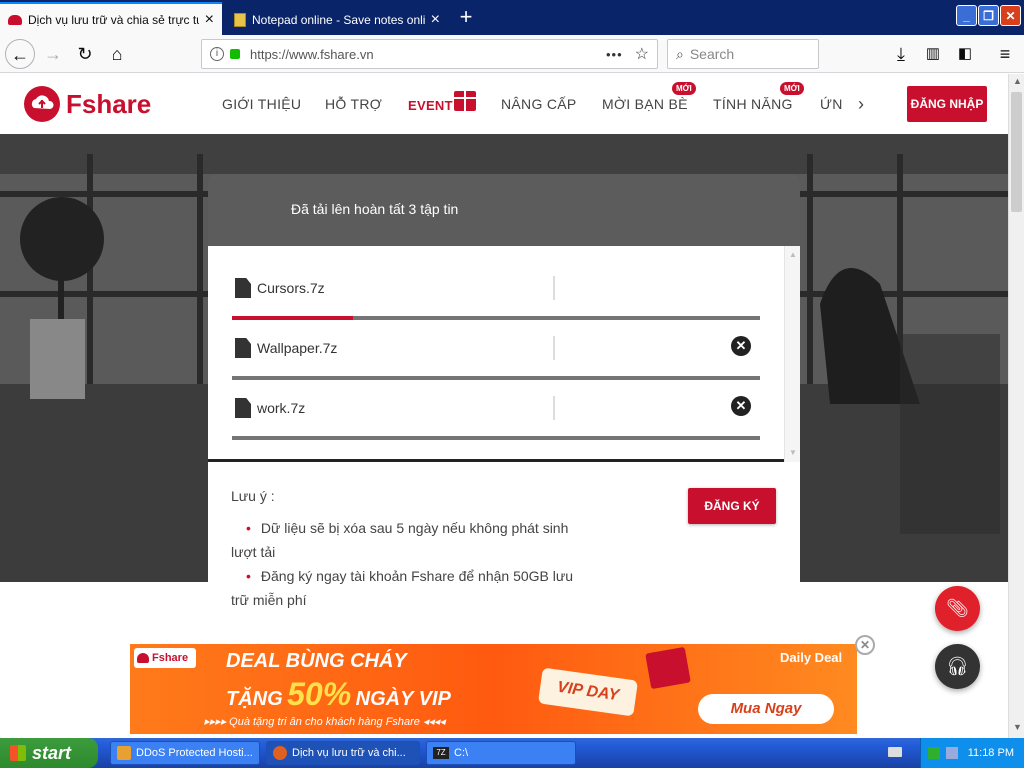 The height and width of the screenshot is (768, 1024). I want to click on menu-nang-cap: NÂNG CẤP, so click(539, 104).